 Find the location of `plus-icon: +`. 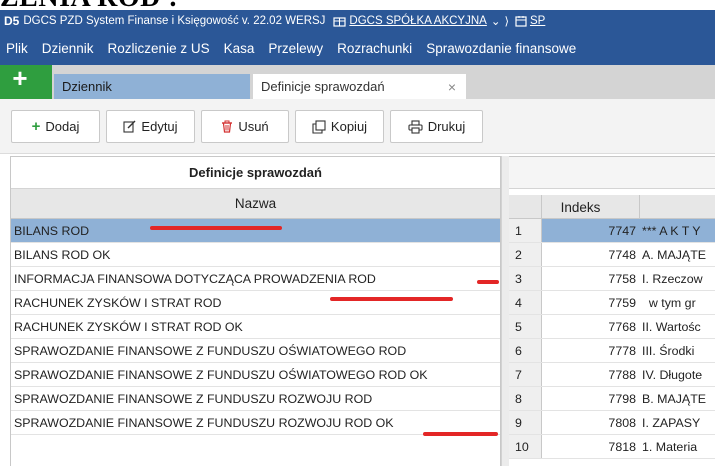

plus-icon: + is located at coordinates (36, 126).